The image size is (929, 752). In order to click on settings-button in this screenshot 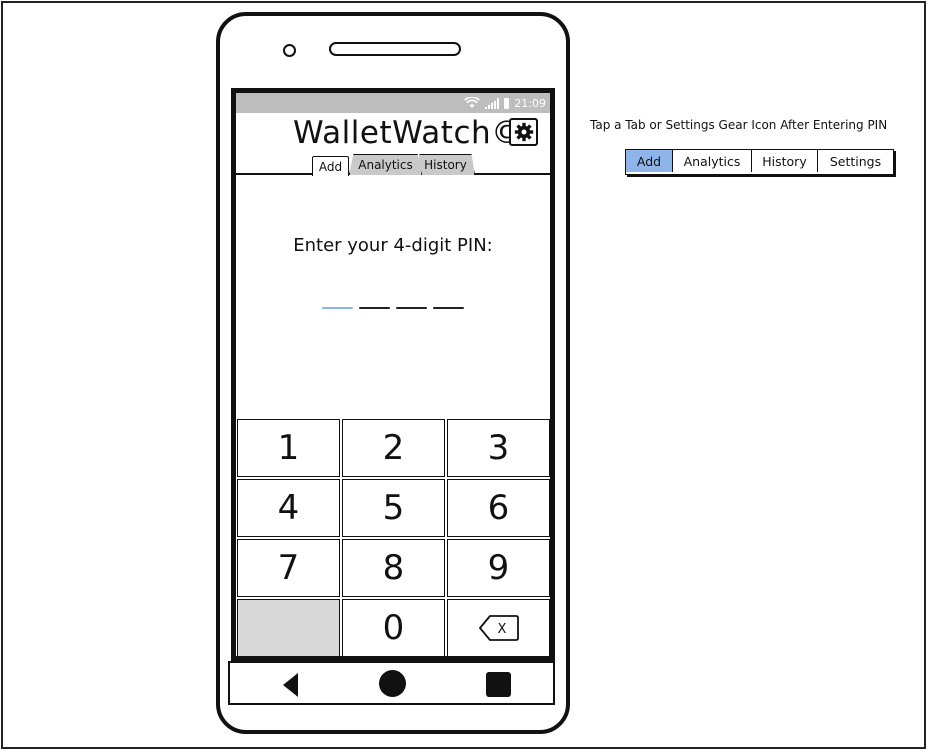, I will do `click(523, 132)`.